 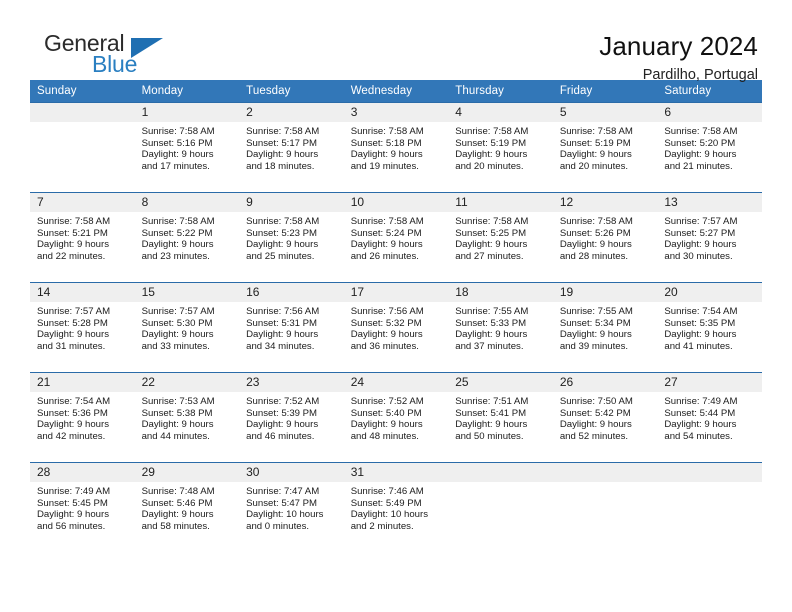 I want to click on sunset-text: Sunset: 5:17 PM, so click(x=282, y=143).